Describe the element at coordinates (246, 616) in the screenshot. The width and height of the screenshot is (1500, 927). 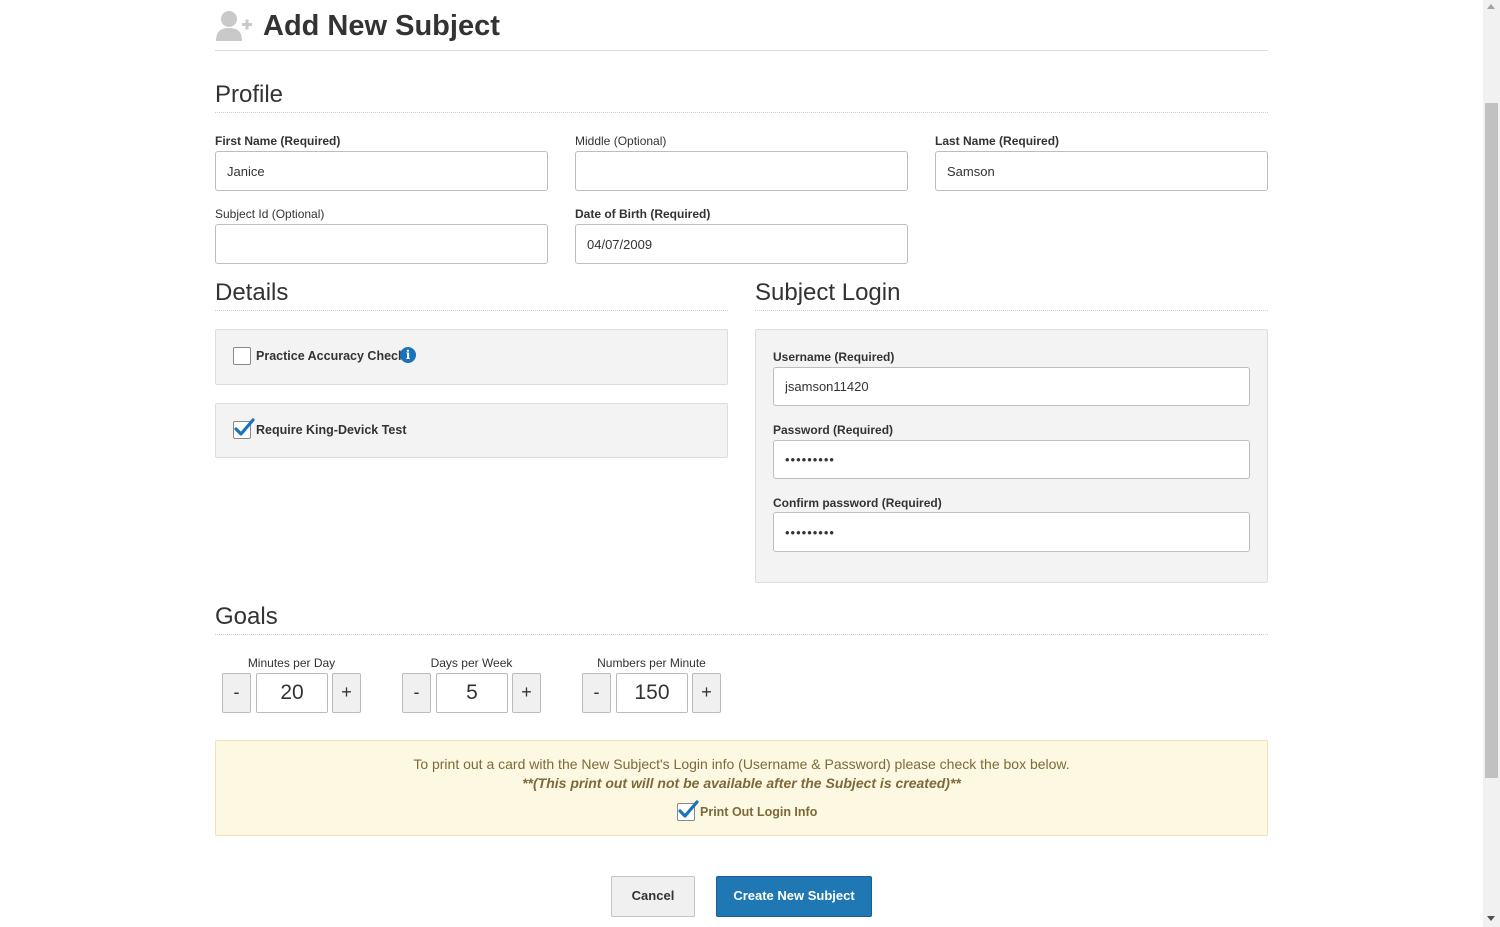
I see `goals-section-title: Goals` at that location.